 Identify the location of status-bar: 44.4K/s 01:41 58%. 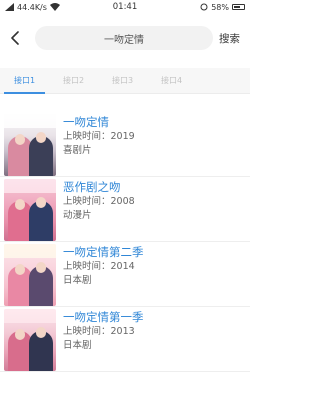
(125, 7).